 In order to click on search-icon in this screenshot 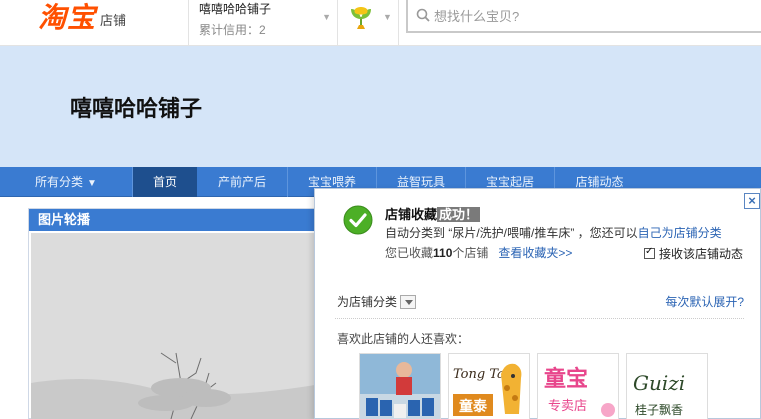, I will do `click(423, 15)`.